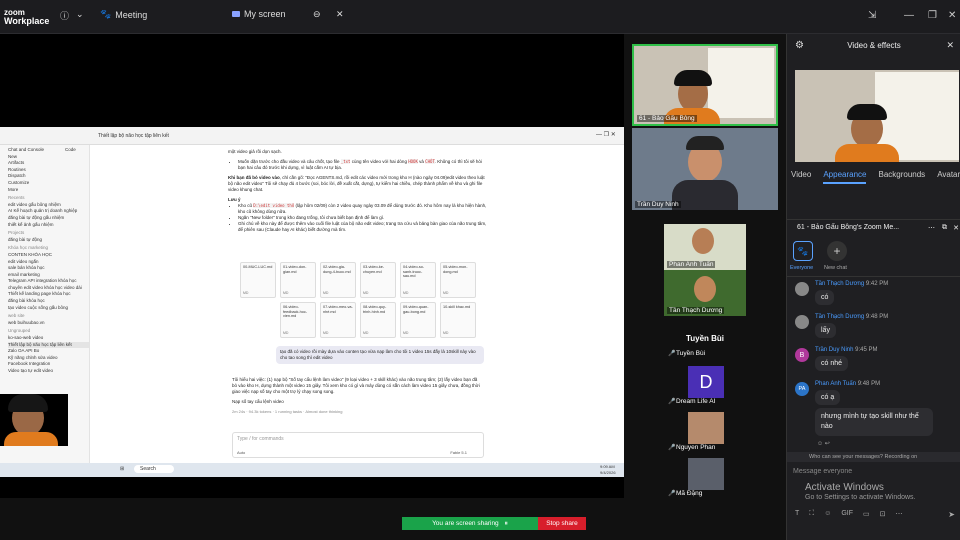 Image resolution: width=960 pixels, height=540 pixels. What do you see at coordinates (48, 268) in the screenshot?
I see `marketing-item: sale bán khóa học` at bounding box center [48, 268].